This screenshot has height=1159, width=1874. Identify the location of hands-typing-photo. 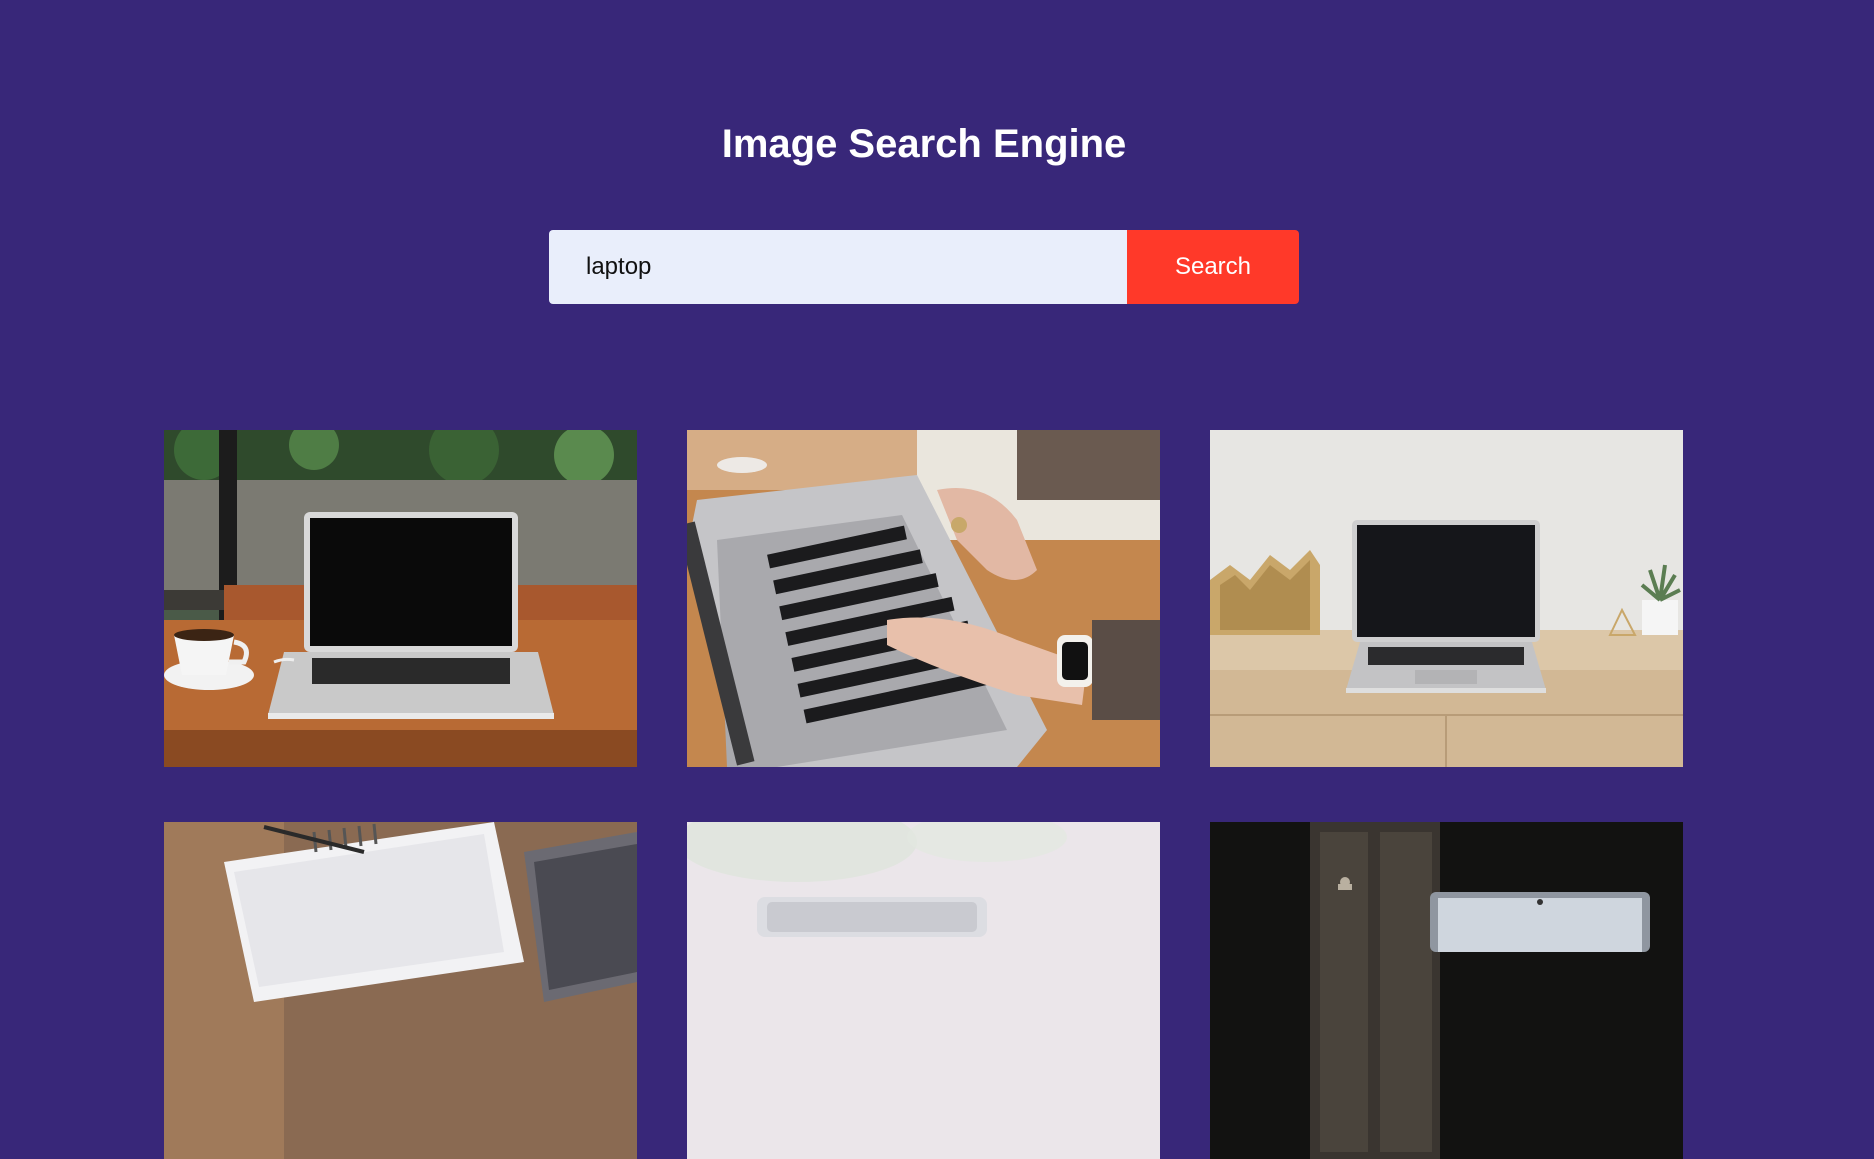
(923, 598).